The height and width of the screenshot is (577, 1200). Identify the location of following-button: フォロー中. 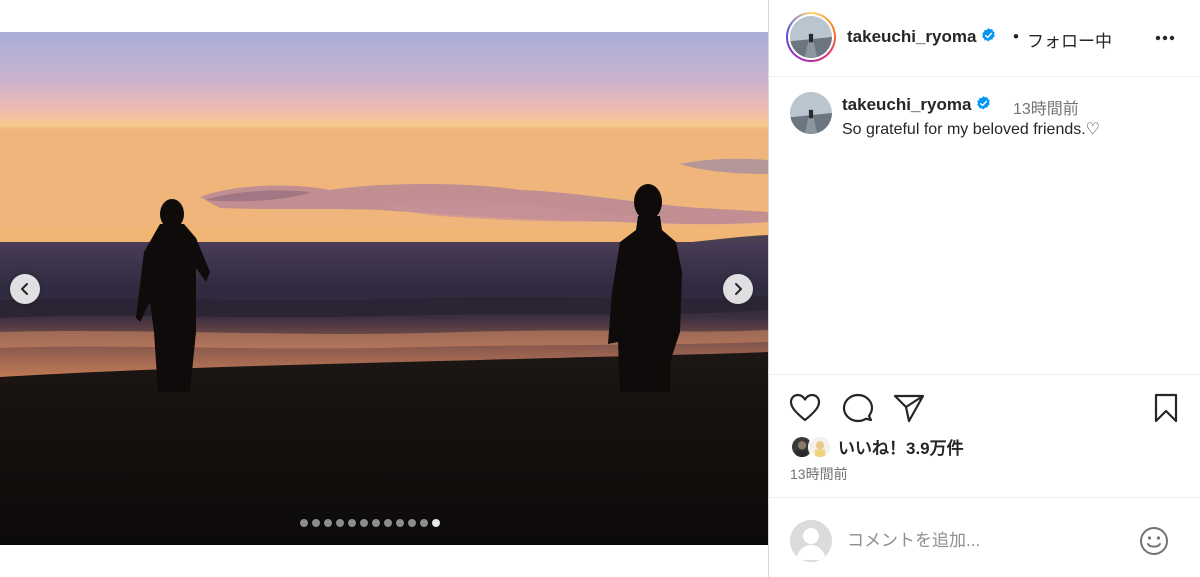
(1069, 39).